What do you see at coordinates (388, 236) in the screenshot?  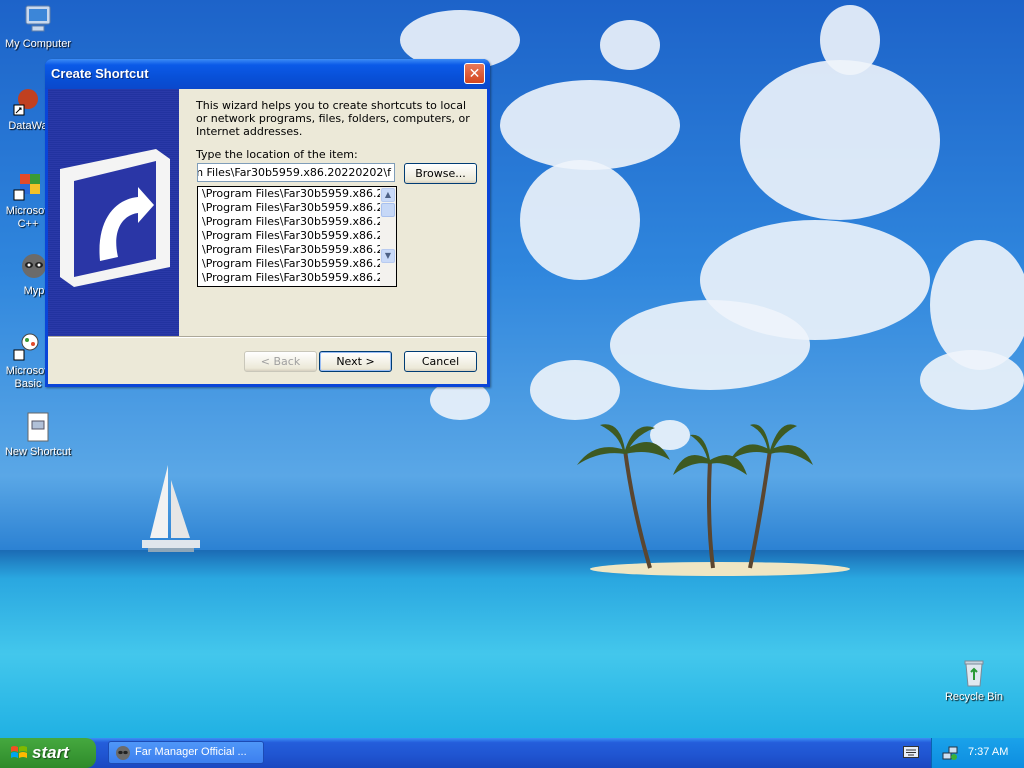 I see `autocomplete-scrollbar: ▲ ▼` at bounding box center [388, 236].